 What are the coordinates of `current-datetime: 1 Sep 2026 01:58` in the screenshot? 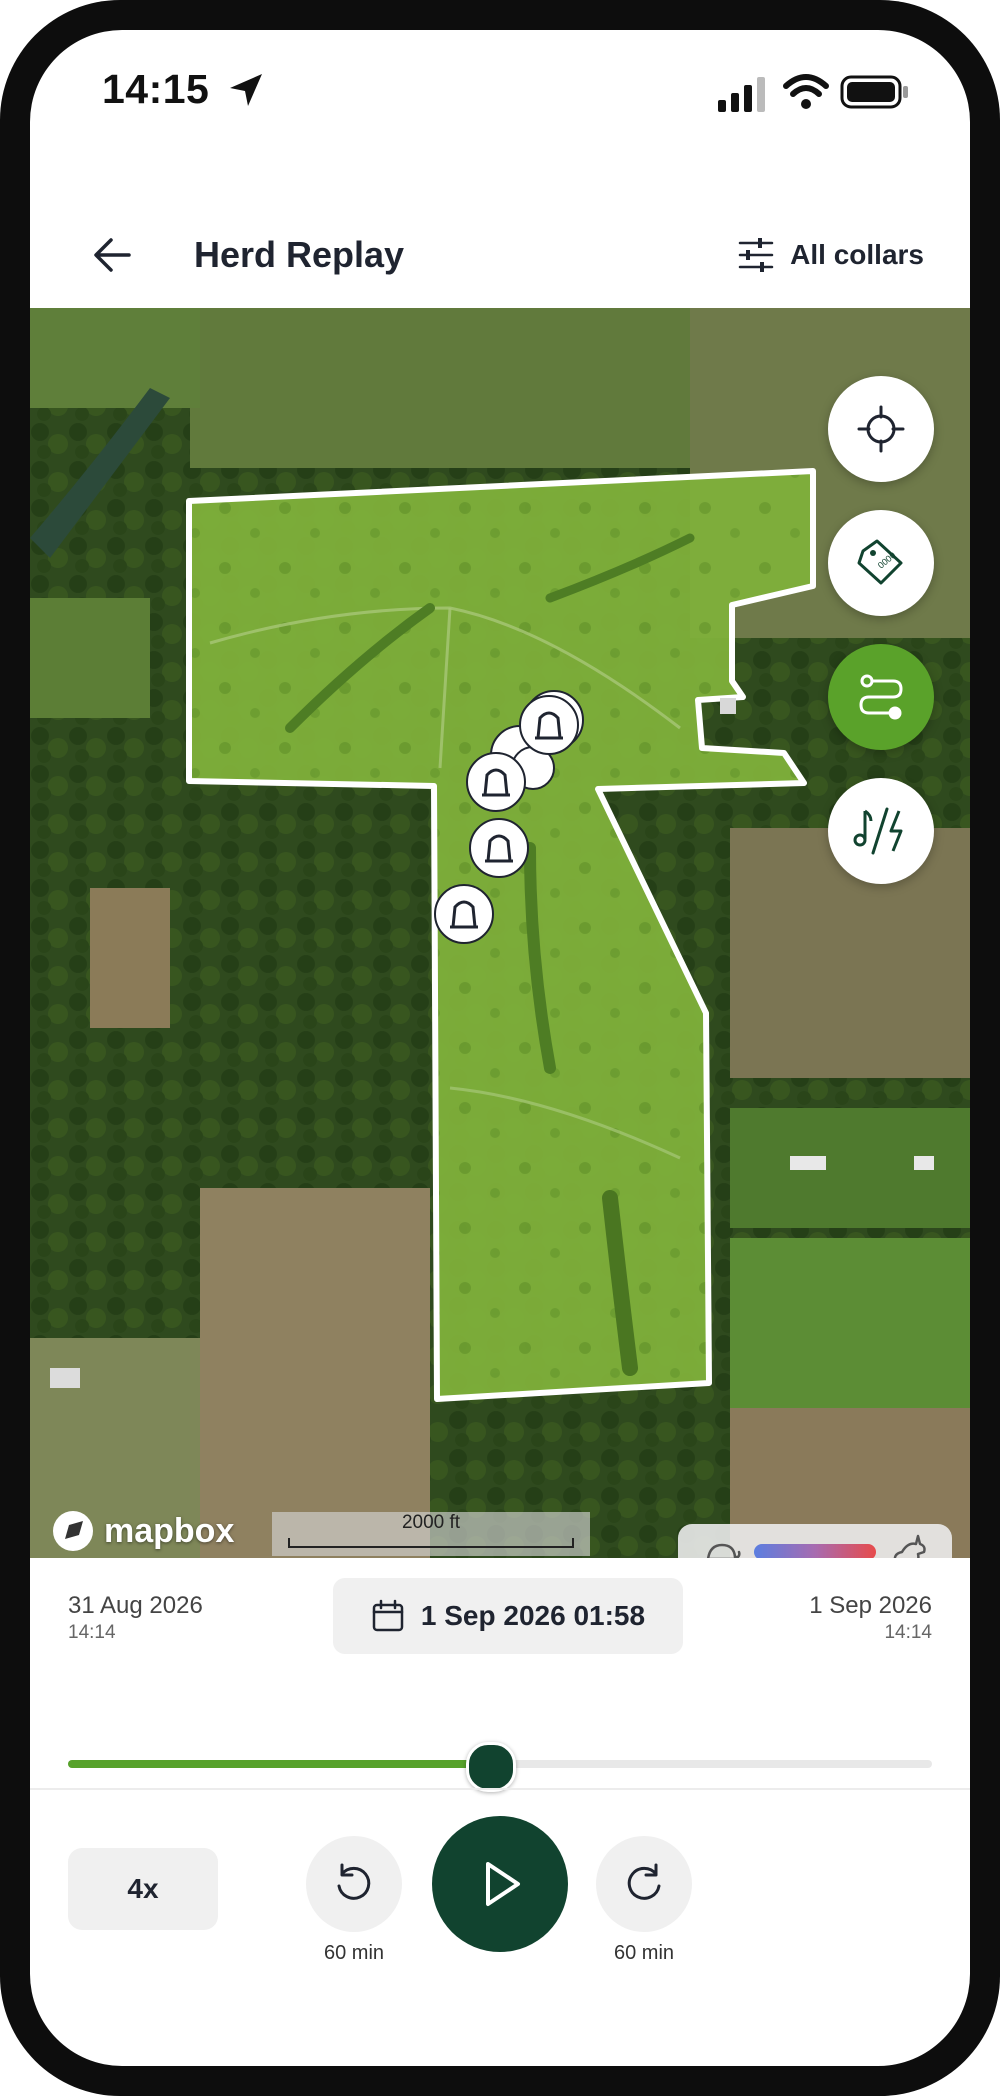 It's located at (533, 1615).